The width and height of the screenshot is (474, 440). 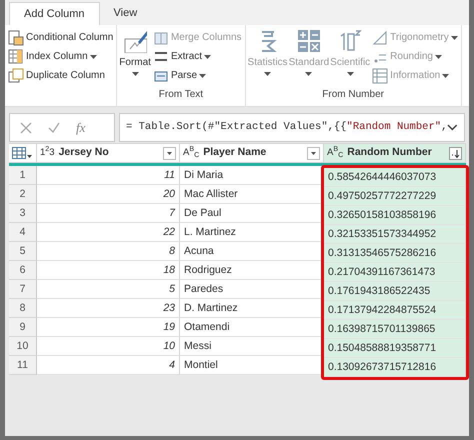 I want to click on table-cell: L. Martinez, so click(x=252, y=232).